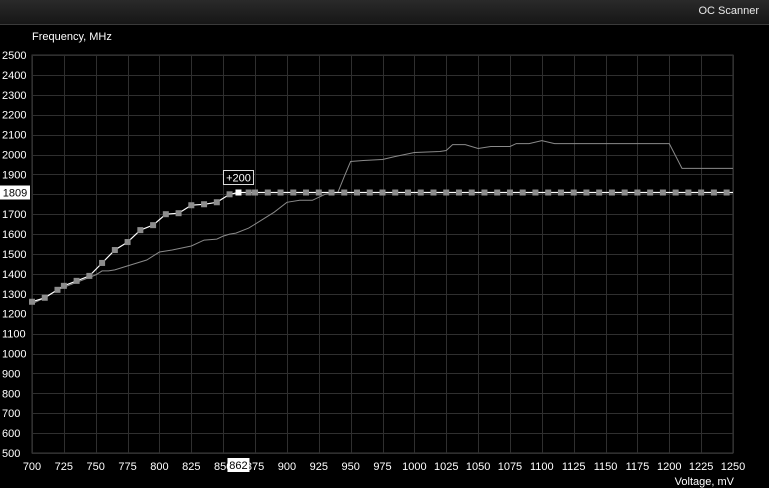 The height and width of the screenshot is (488, 769). Describe the element at coordinates (238, 192) in the screenshot. I see `locked-curve-point` at that location.